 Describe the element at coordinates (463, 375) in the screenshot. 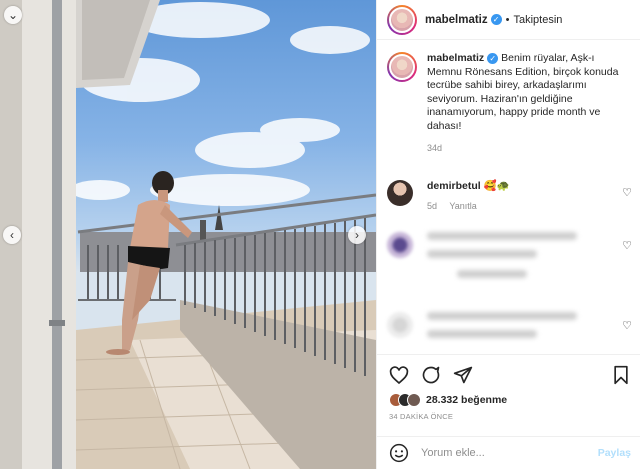

I see `share-icon` at that location.